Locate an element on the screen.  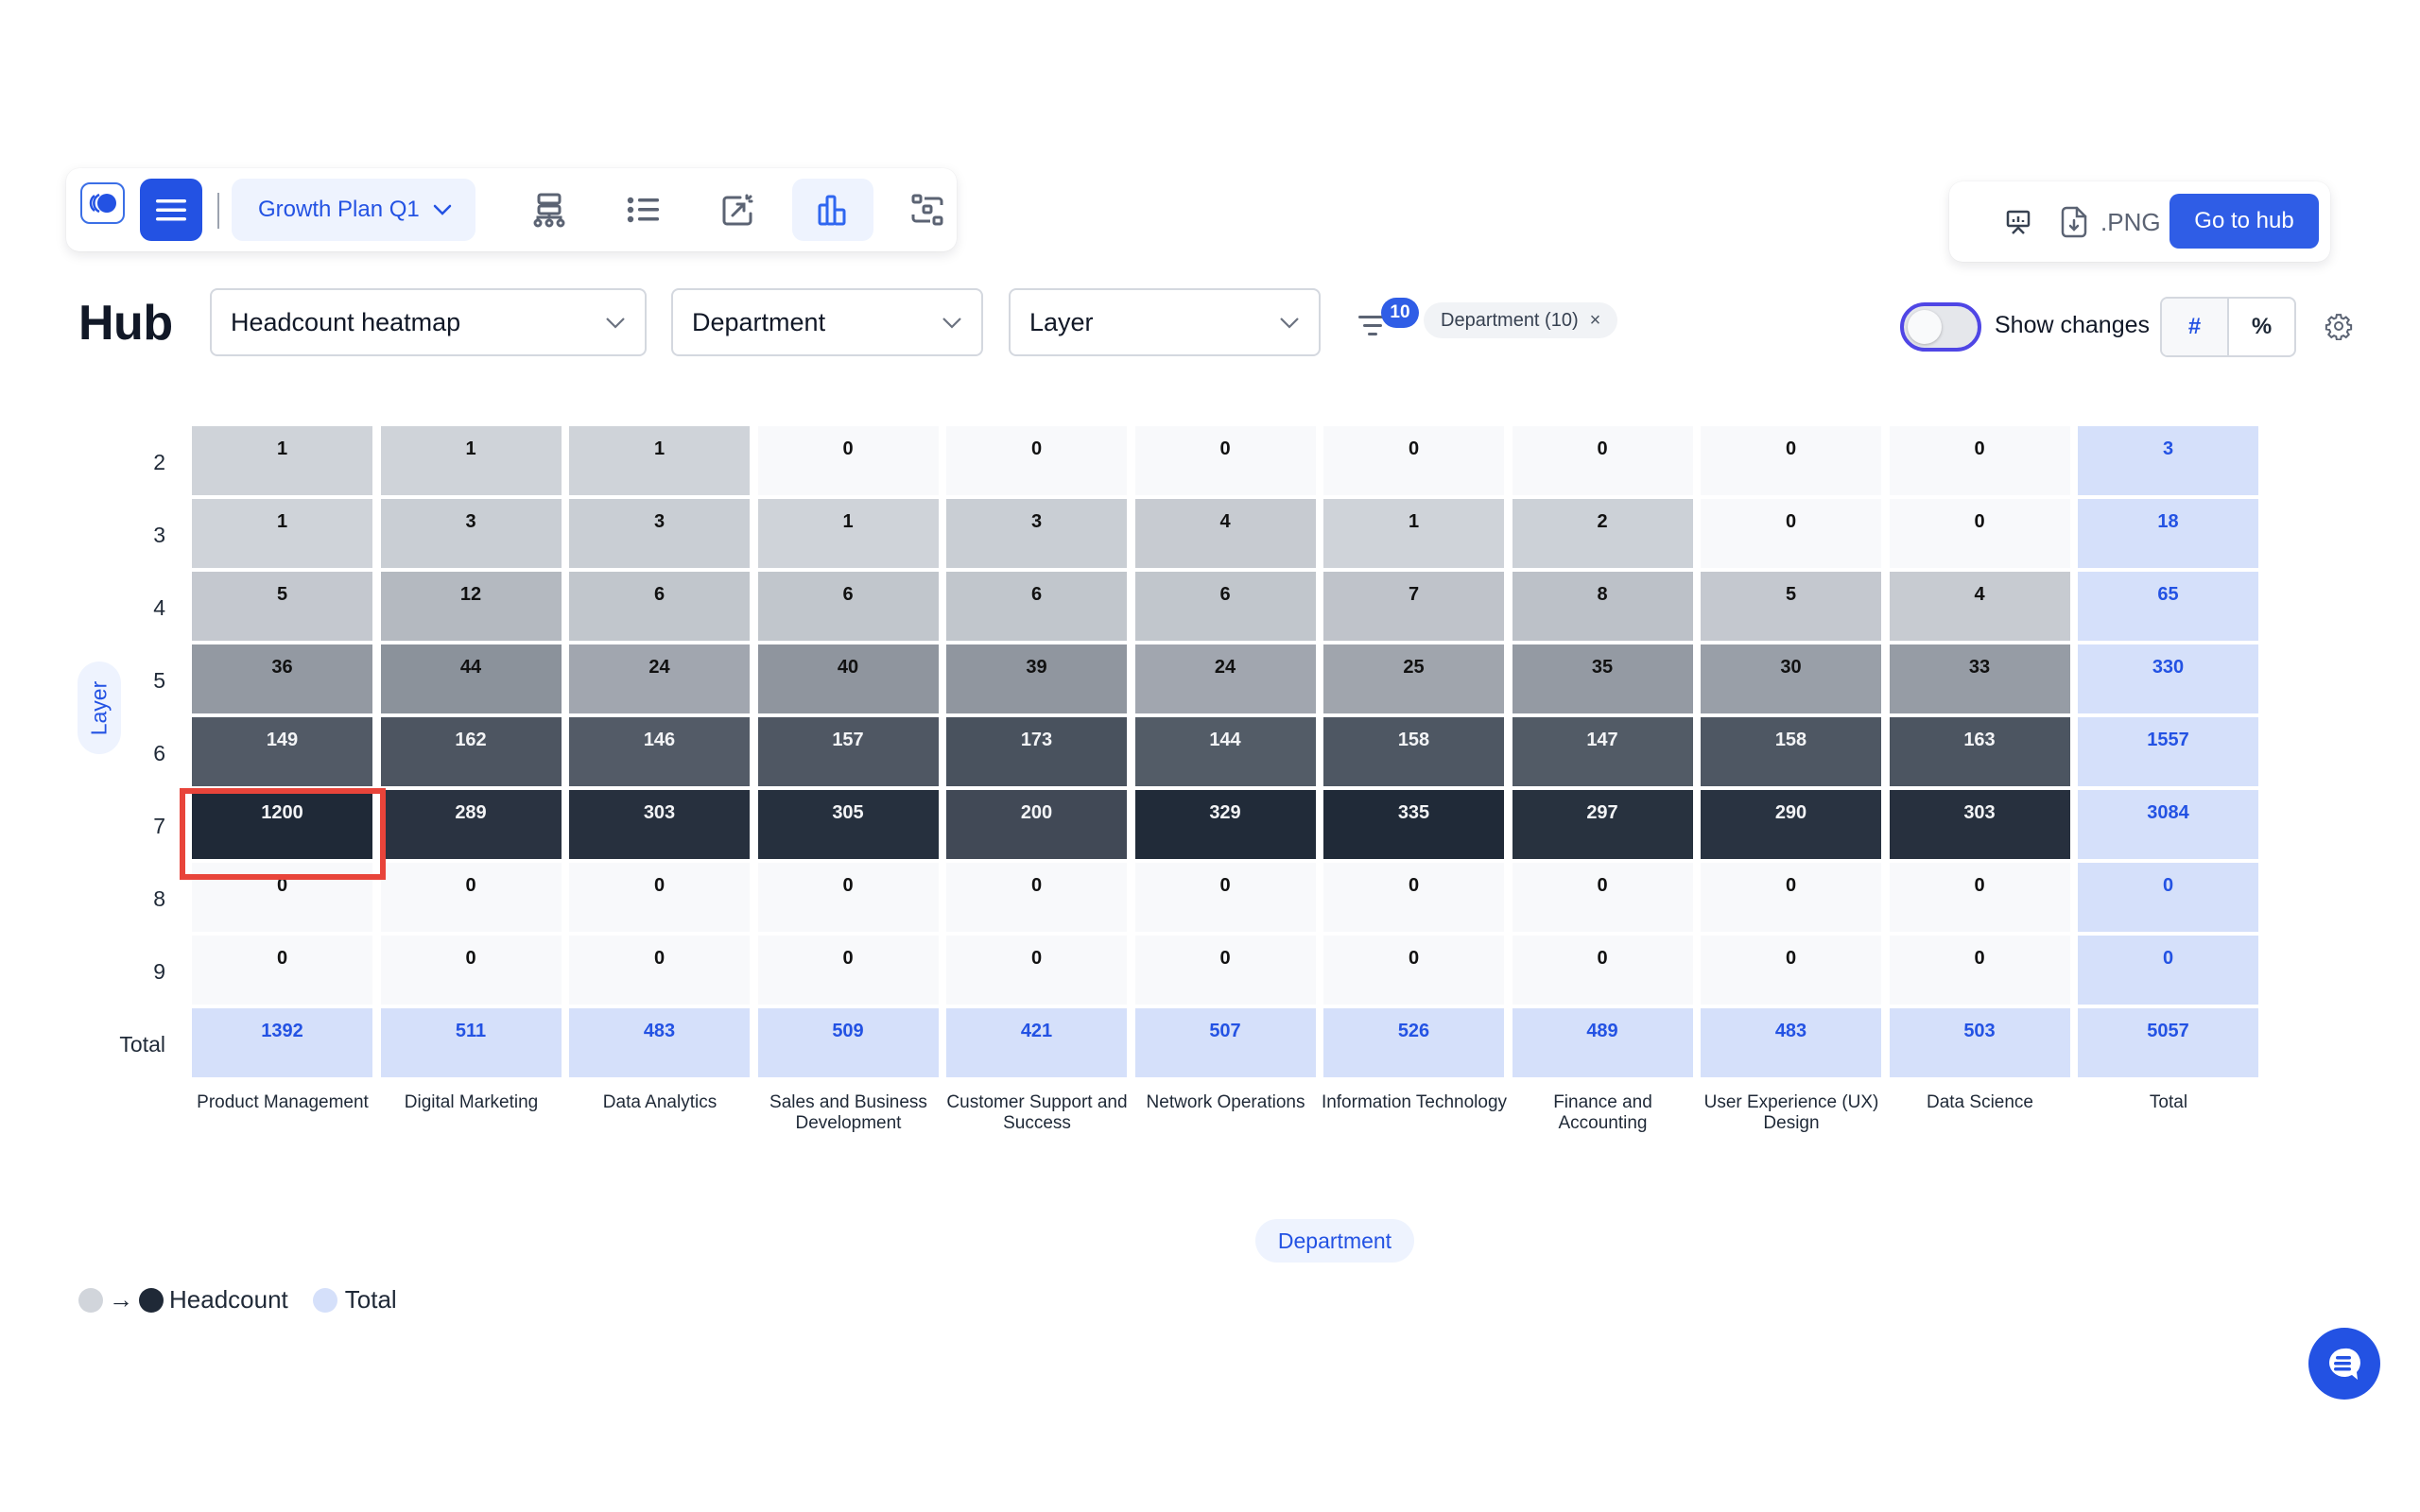
row-total-cell: 3 is located at coordinates (2168, 460).